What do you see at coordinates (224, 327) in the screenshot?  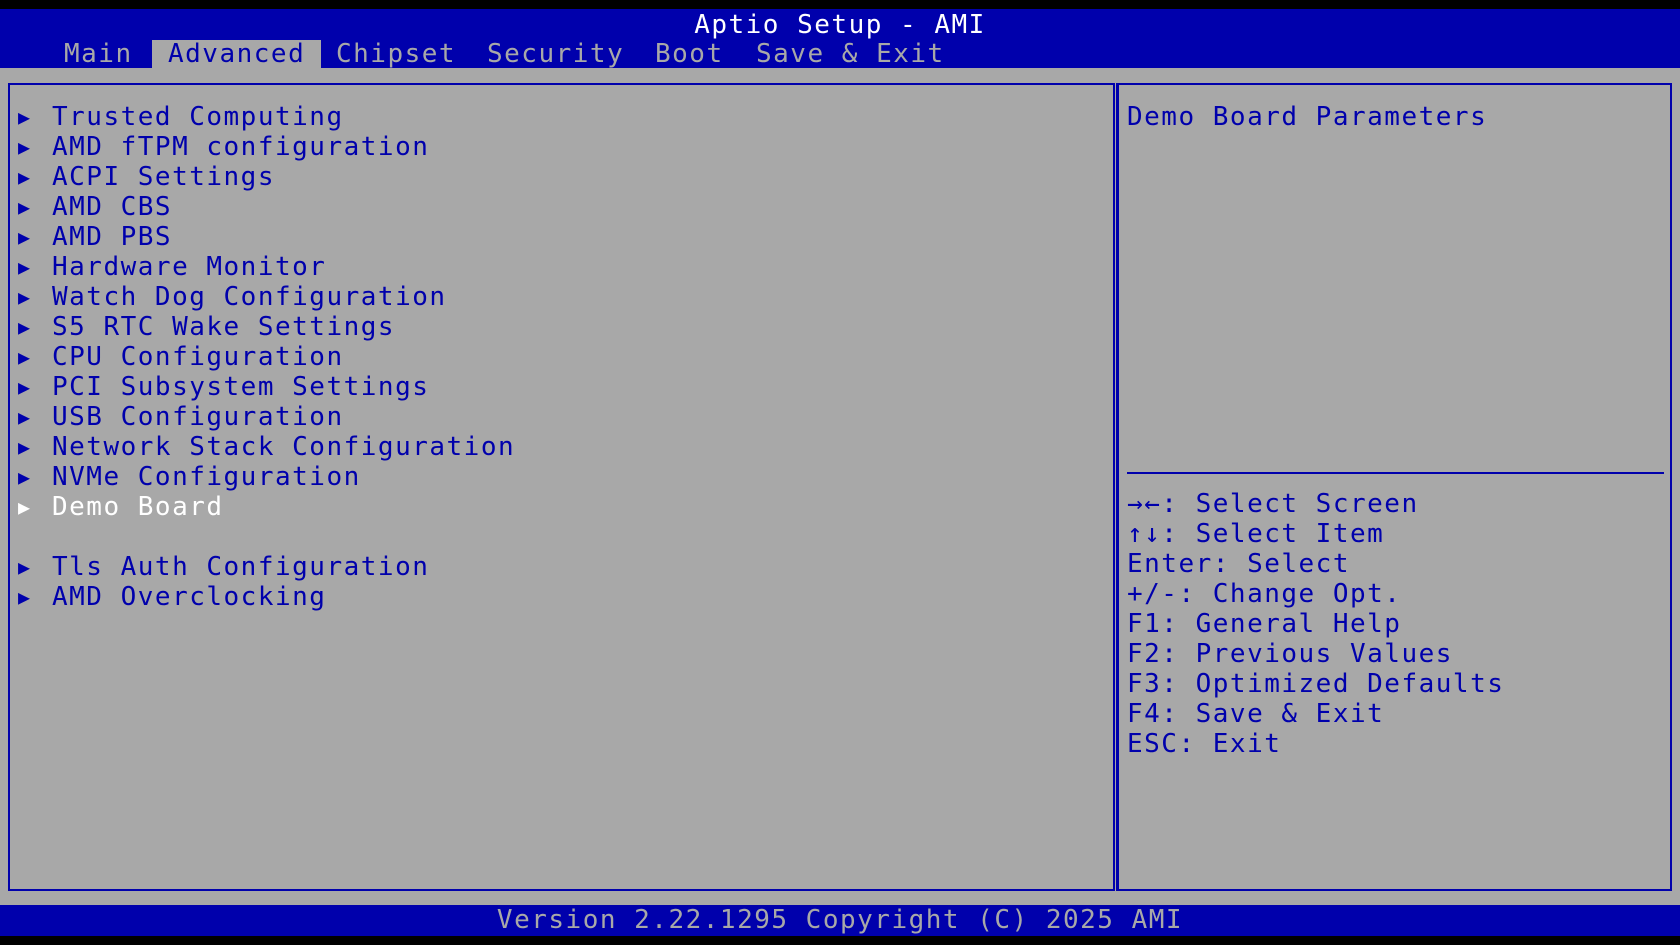 I see `menu-item-label: S5 RTC Wake Settings` at bounding box center [224, 327].